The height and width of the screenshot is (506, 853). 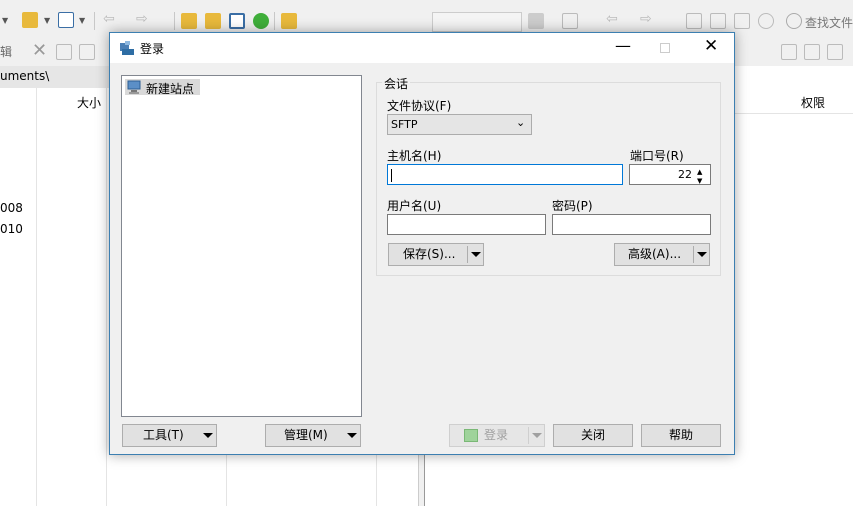 What do you see at coordinates (163, 435) in the screenshot?
I see `tools-button-label: 工具(T)` at bounding box center [163, 435].